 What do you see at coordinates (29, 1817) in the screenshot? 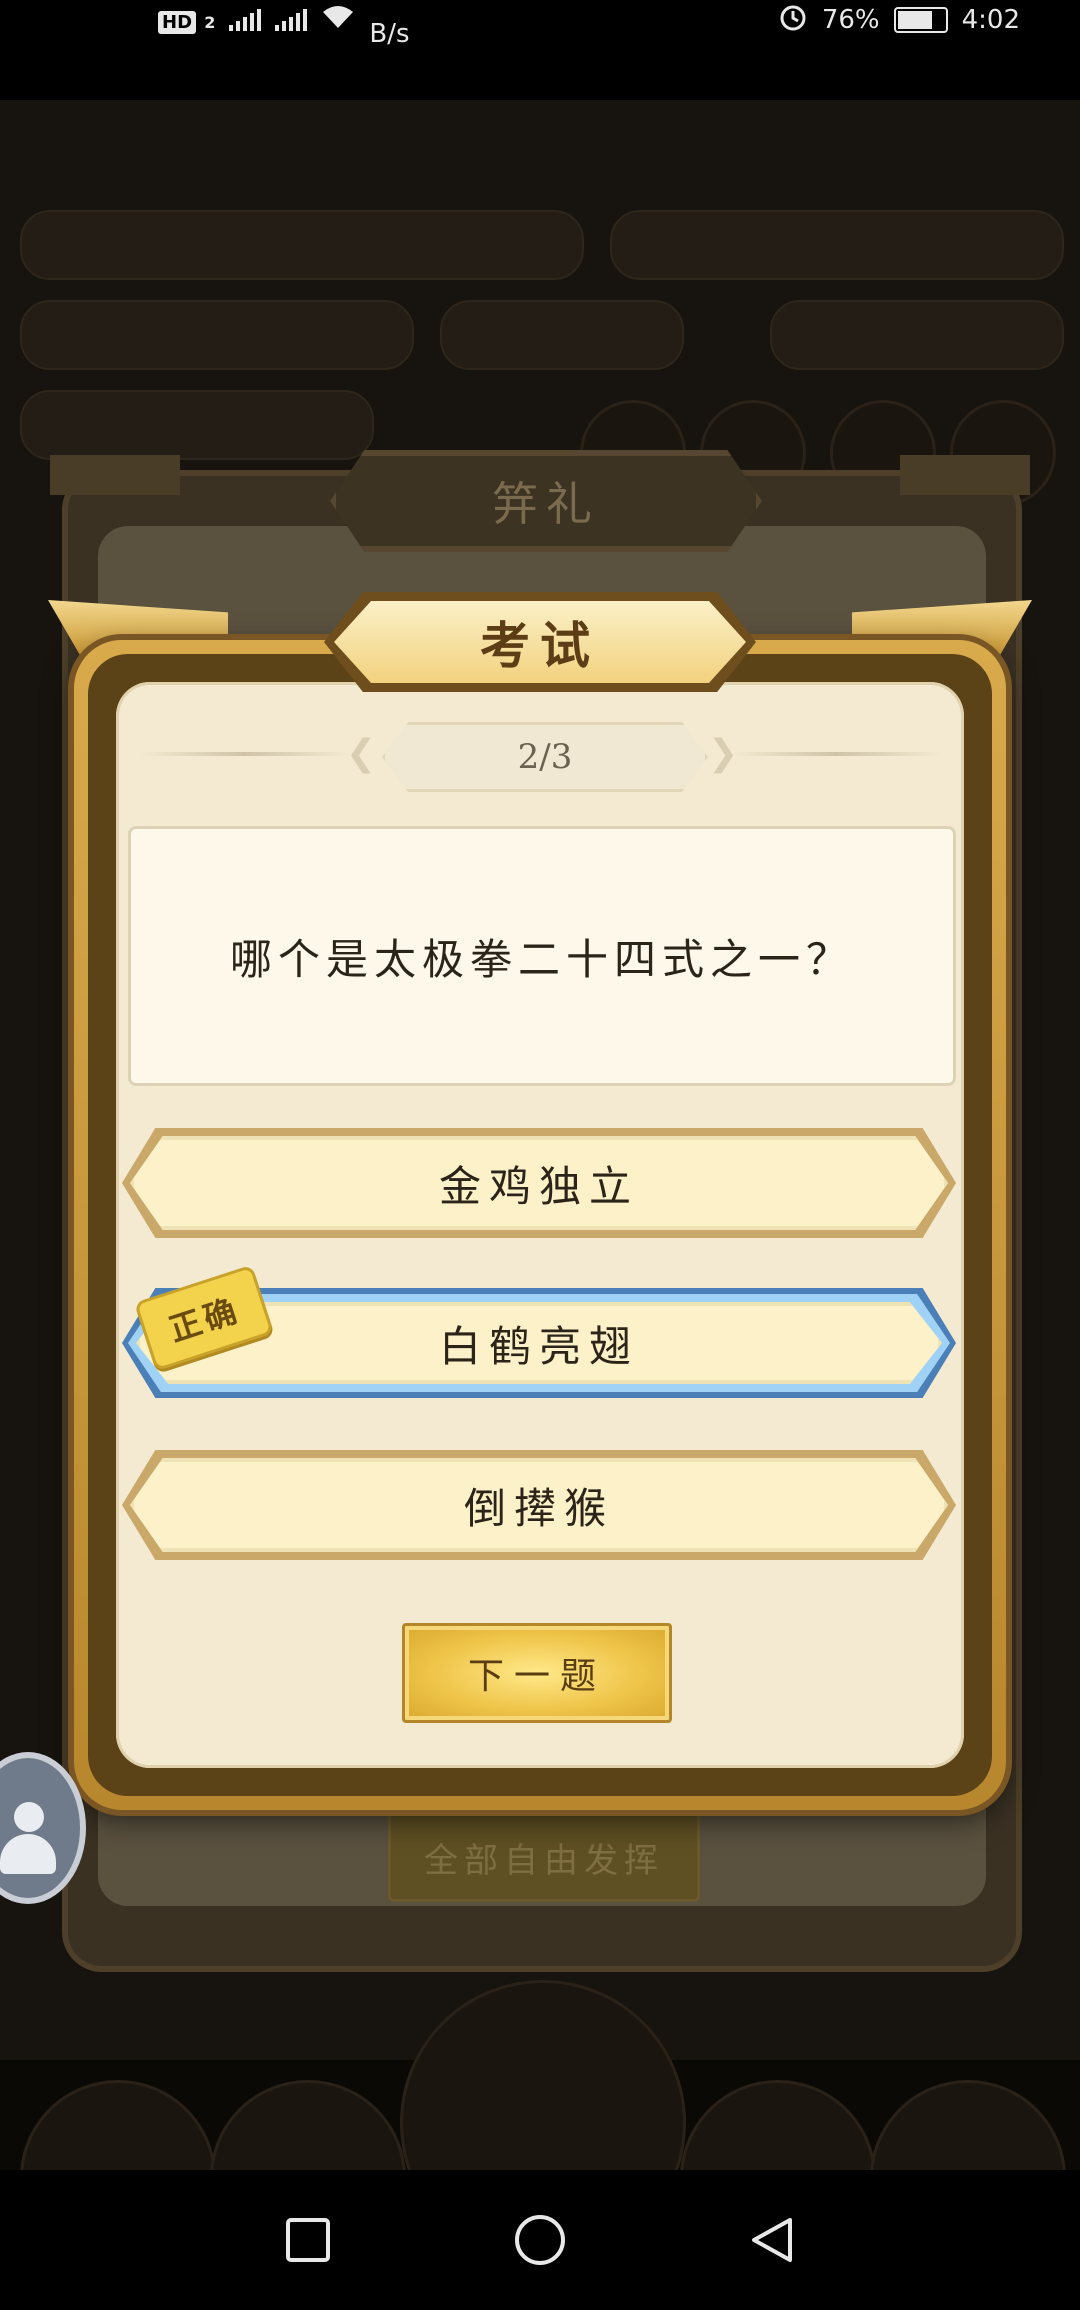
I see `person-icon` at bounding box center [29, 1817].